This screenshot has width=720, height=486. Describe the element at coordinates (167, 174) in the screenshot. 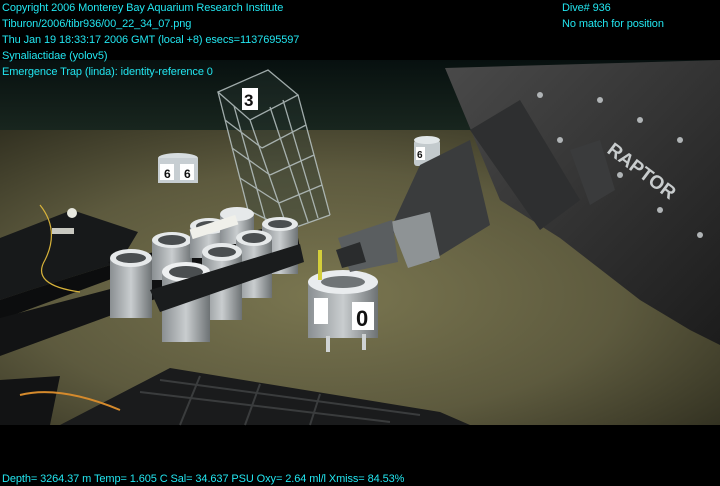

I see `left-buoy-number: 6` at that location.